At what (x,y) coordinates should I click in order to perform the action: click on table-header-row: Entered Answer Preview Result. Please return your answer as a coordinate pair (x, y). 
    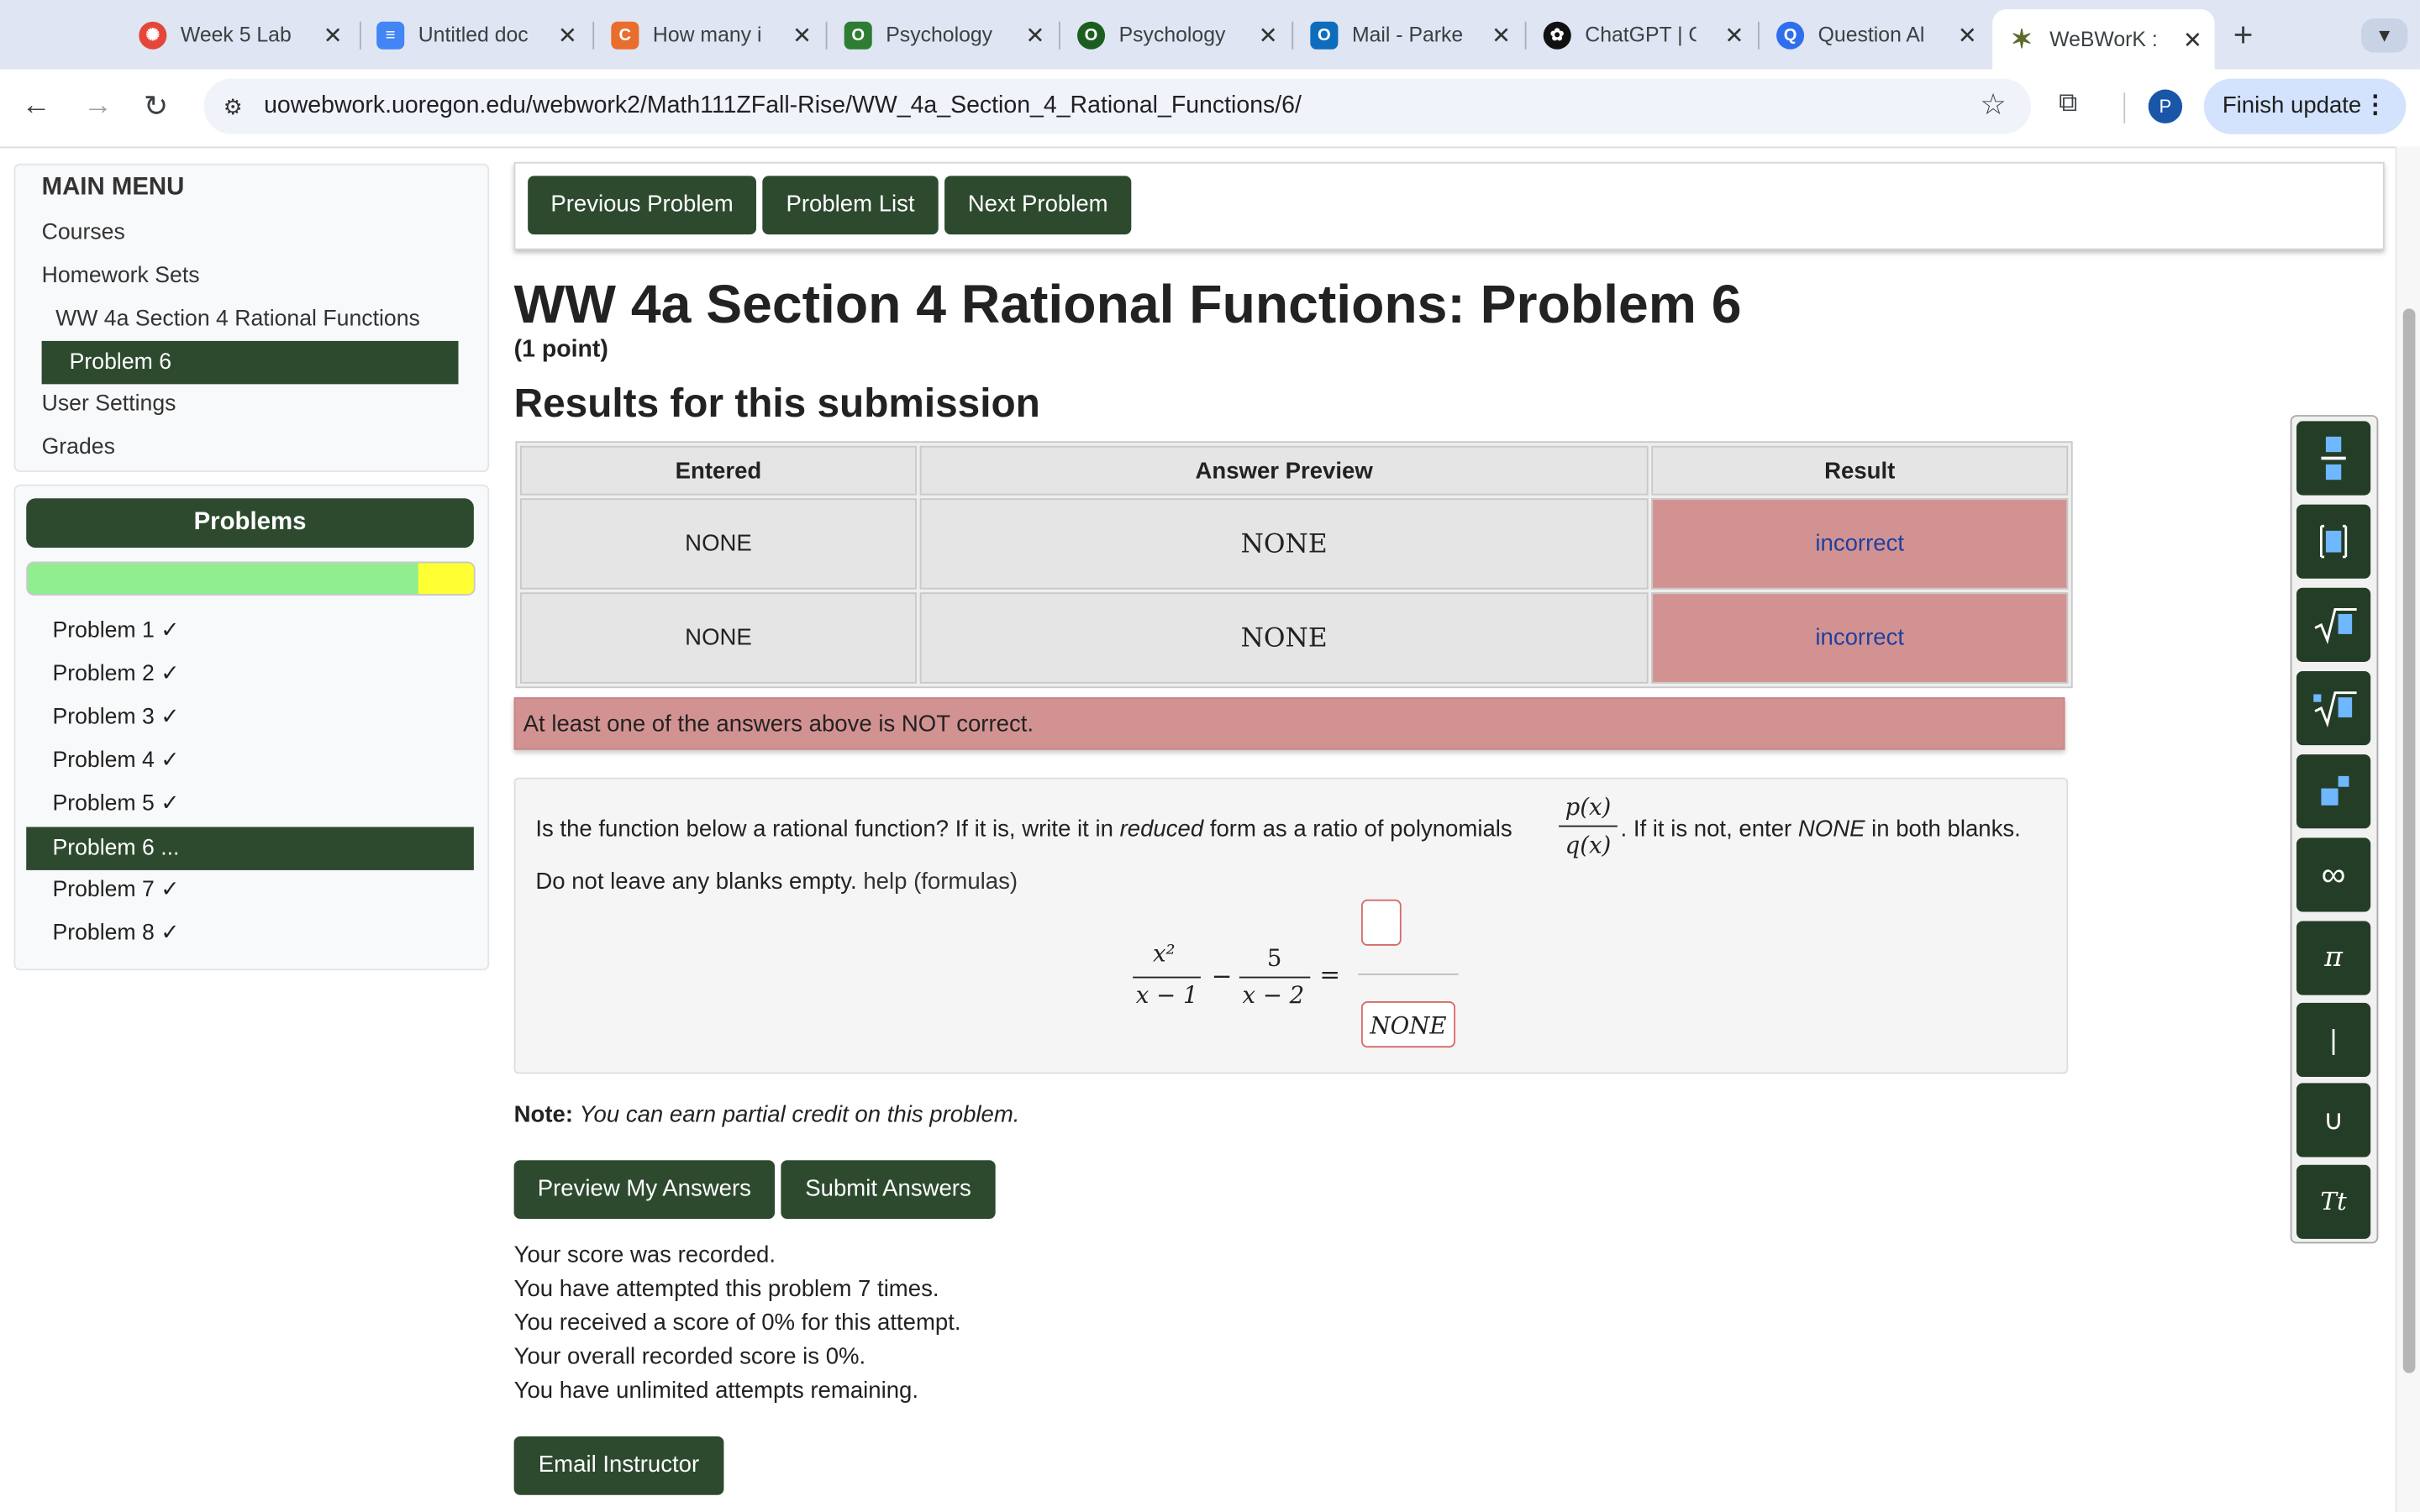
    Looking at the image, I should click on (1294, 470).